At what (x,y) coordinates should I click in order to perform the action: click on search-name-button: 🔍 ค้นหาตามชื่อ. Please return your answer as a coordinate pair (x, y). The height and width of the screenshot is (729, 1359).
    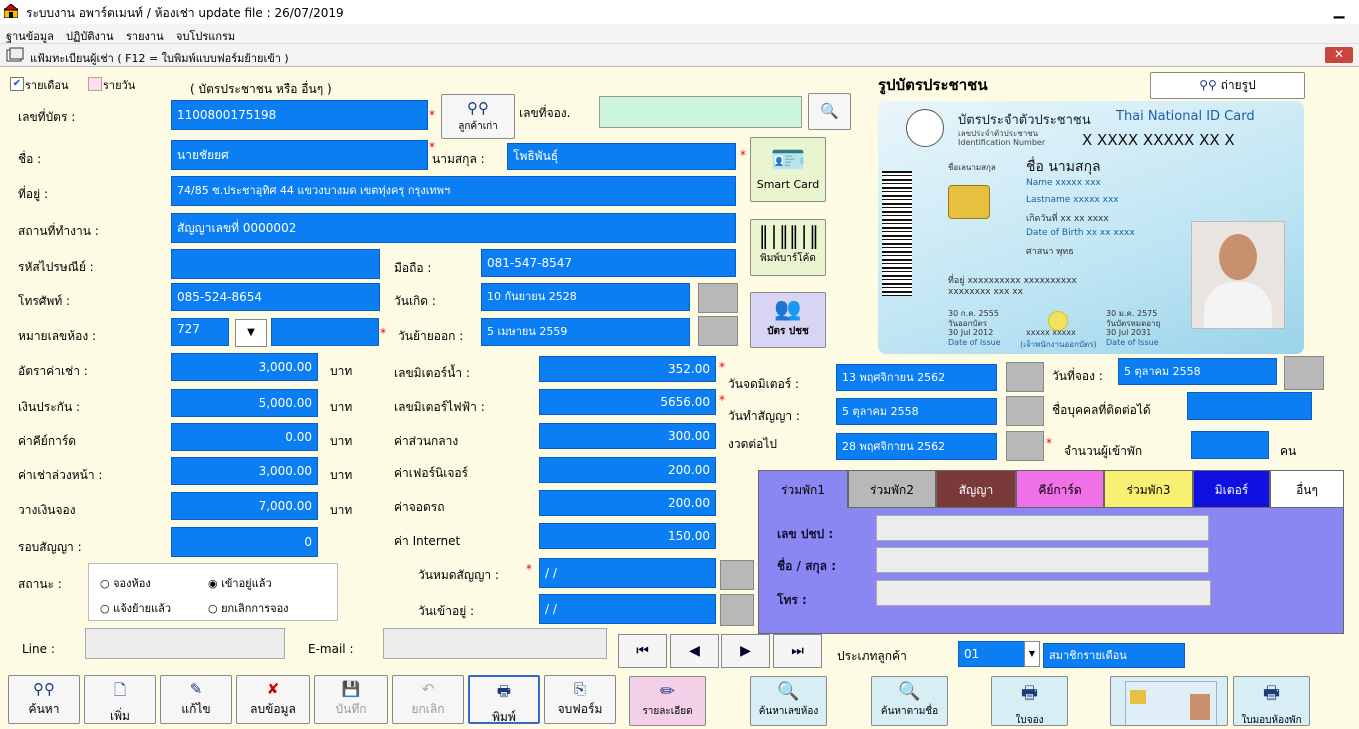
    Looking at the image, I should click on (909, 701).